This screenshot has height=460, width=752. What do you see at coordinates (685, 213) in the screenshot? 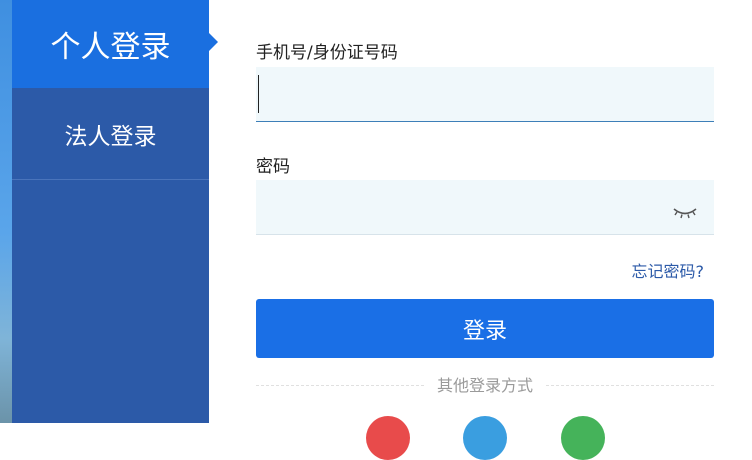
I see `eye-closed-icon` at bounding box center [685, 213].